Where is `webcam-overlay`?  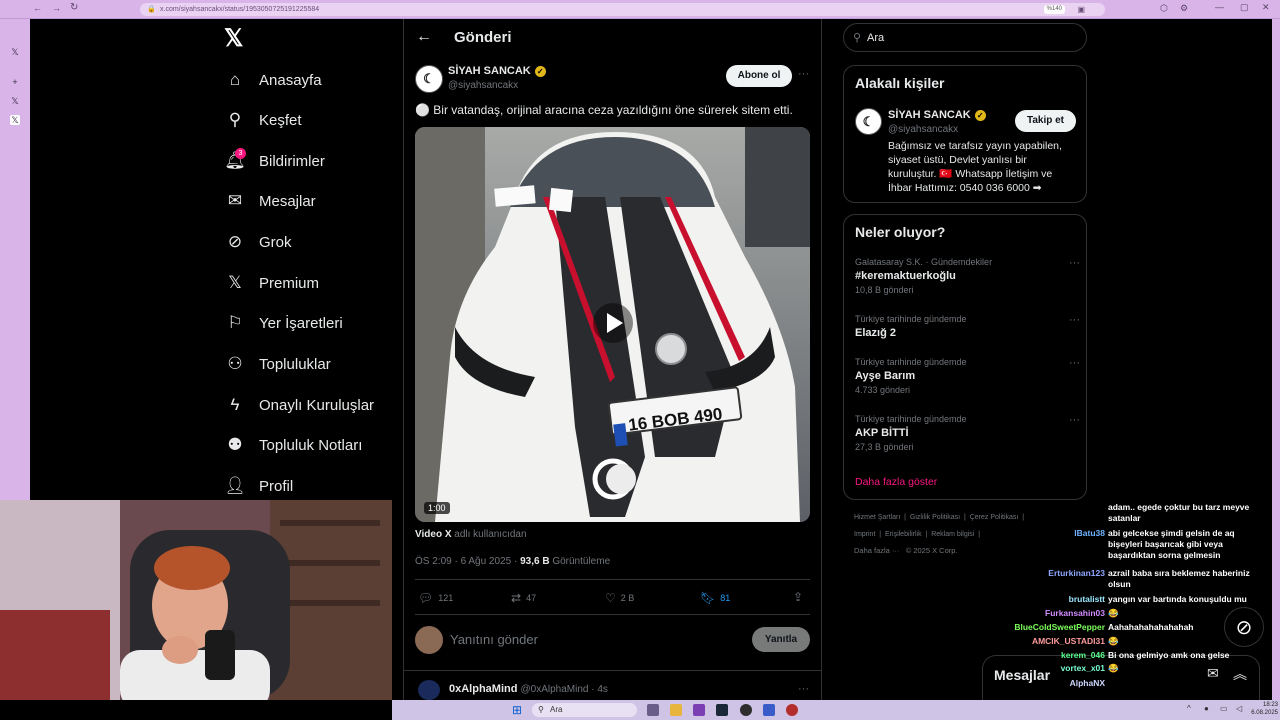 webcam-overlay is located at coordinates (196, 600).